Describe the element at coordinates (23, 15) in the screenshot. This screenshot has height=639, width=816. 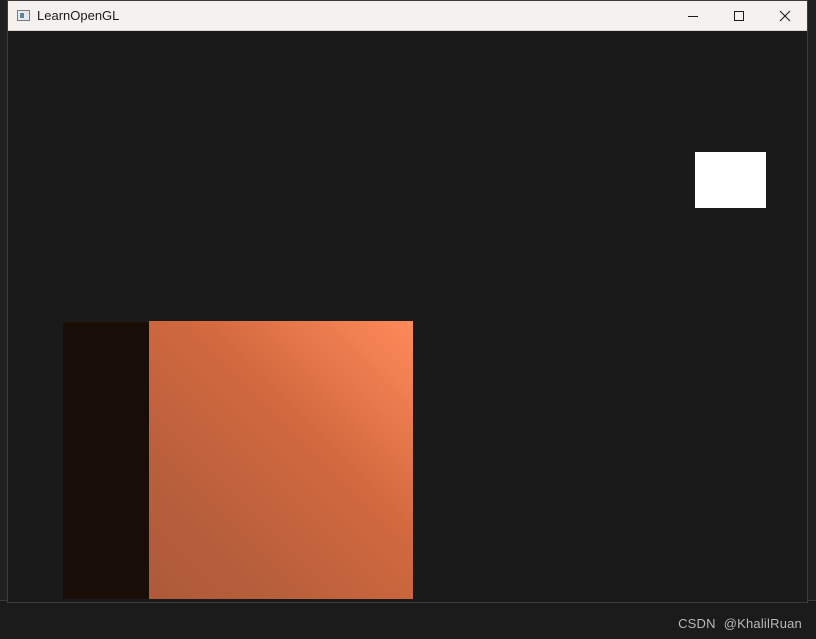
I see `app-window-icon` at that location.